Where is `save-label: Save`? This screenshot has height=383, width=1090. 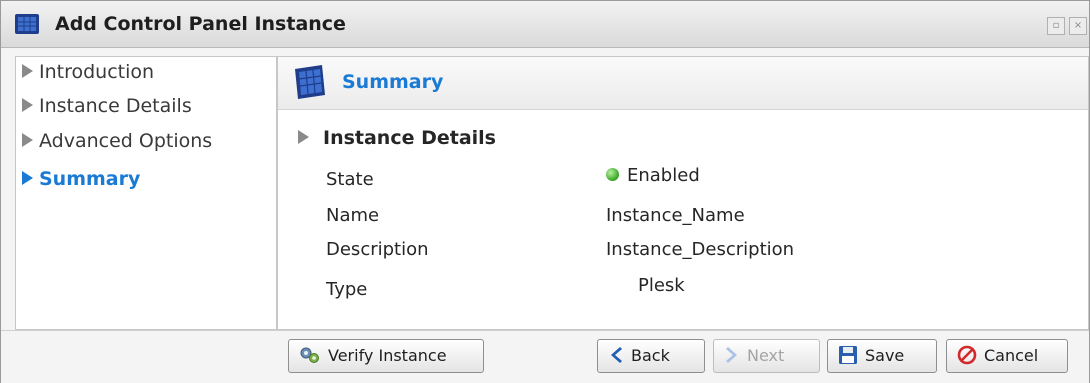 save-label: Save is located at coordinates (885, 355).